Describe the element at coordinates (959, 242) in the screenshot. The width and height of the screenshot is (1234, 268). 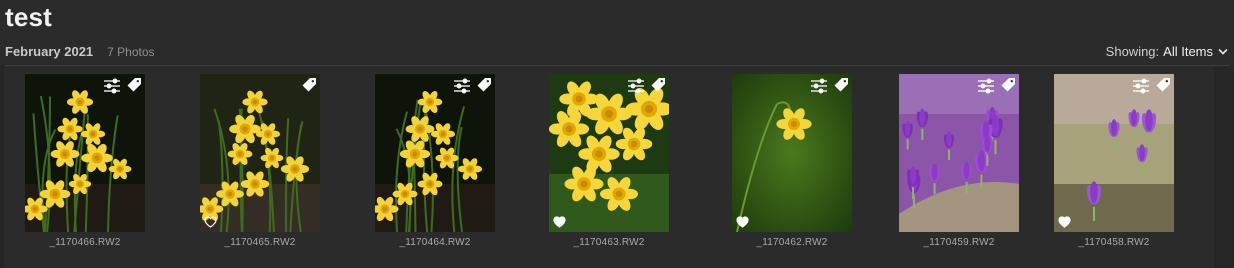
I see `photo-filename: _1170459.RW2` at that location.